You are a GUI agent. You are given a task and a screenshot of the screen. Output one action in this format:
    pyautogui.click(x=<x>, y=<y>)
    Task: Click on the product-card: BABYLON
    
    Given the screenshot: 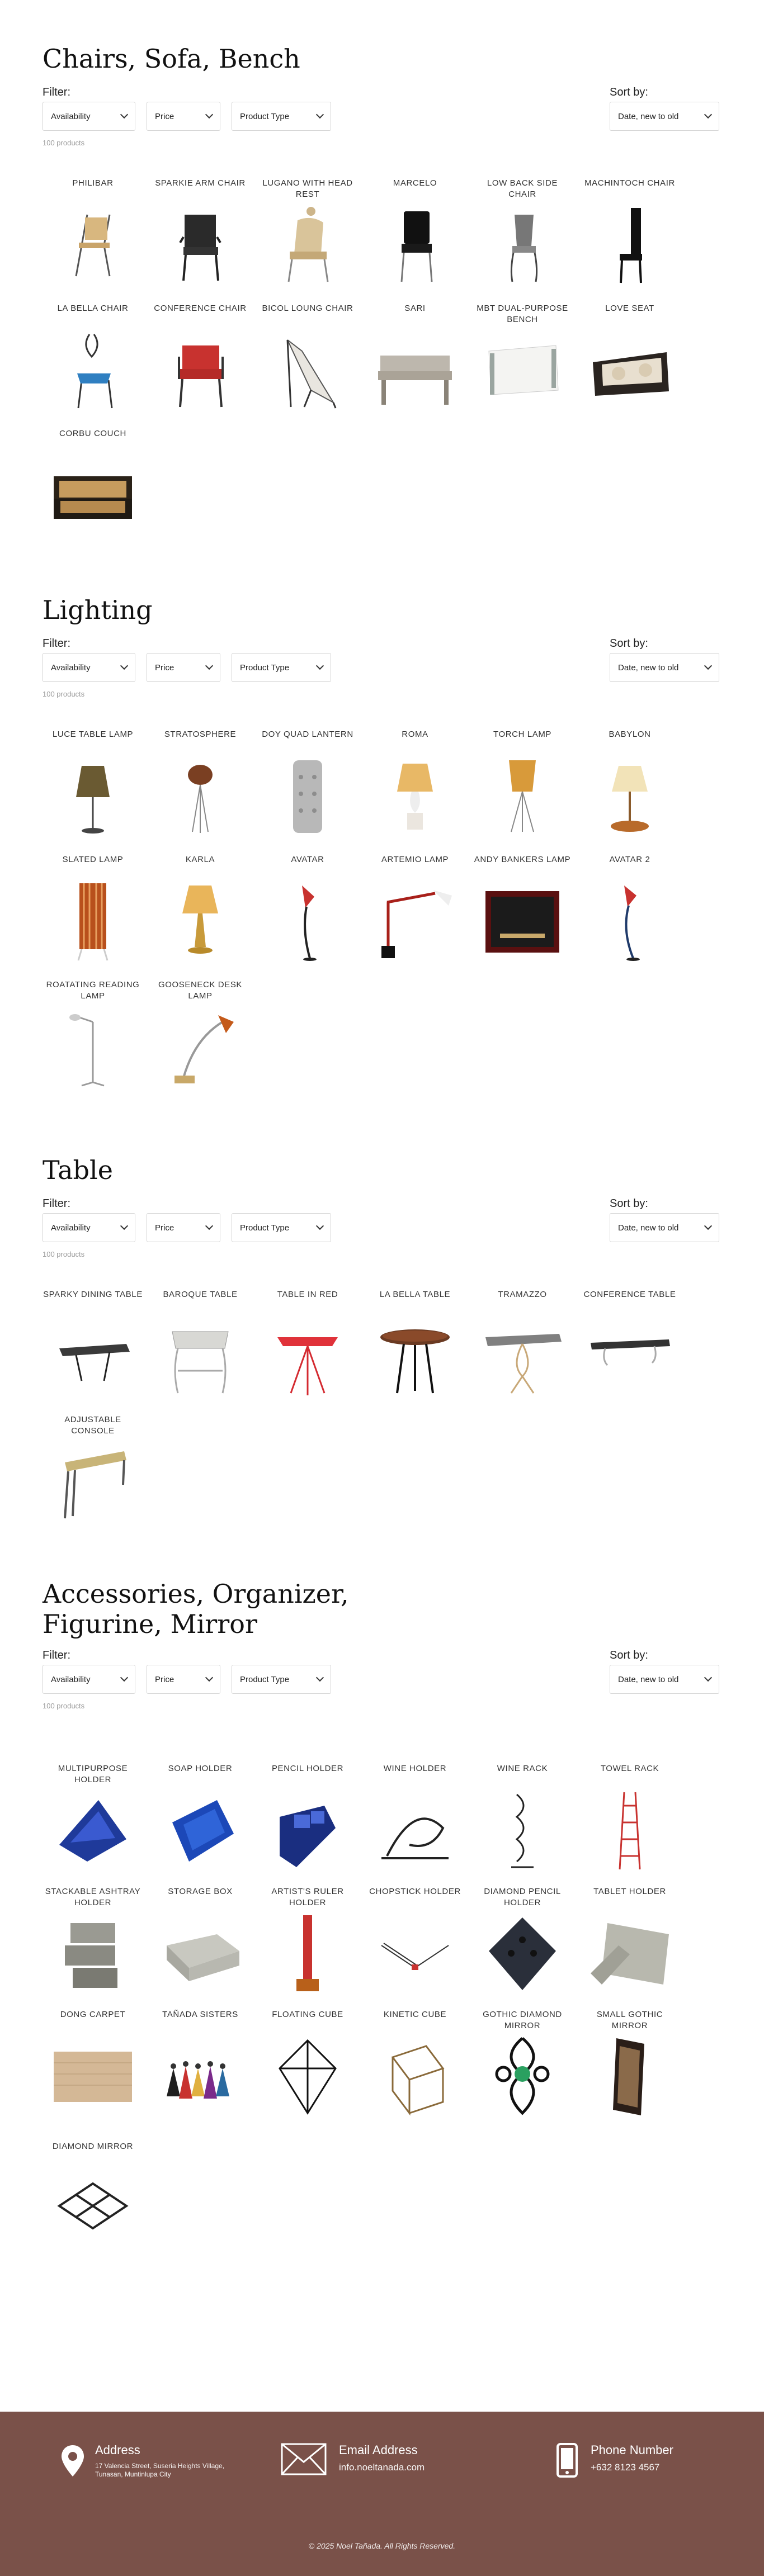 What is the action you would take?
    pyautogui.click(x=629, y=784)
    